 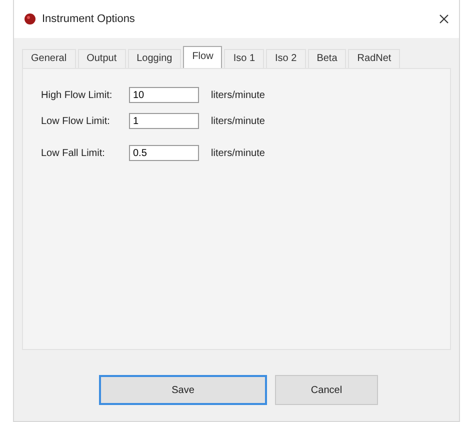 What do you see at coordinates (102, 58) in the screenshot?
I see `tab: Output` at bounding box center [102, 58].